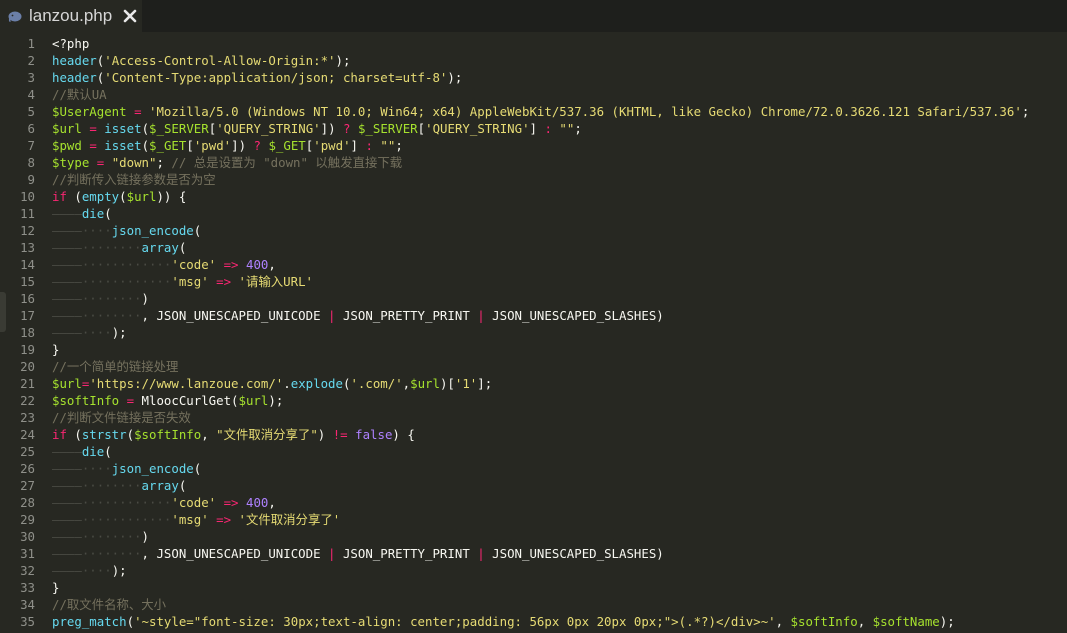 The image size is (1067, 633). Describe the element at coordinates (27, 587) in the screenshot. I see `line-number: 33` at that location.